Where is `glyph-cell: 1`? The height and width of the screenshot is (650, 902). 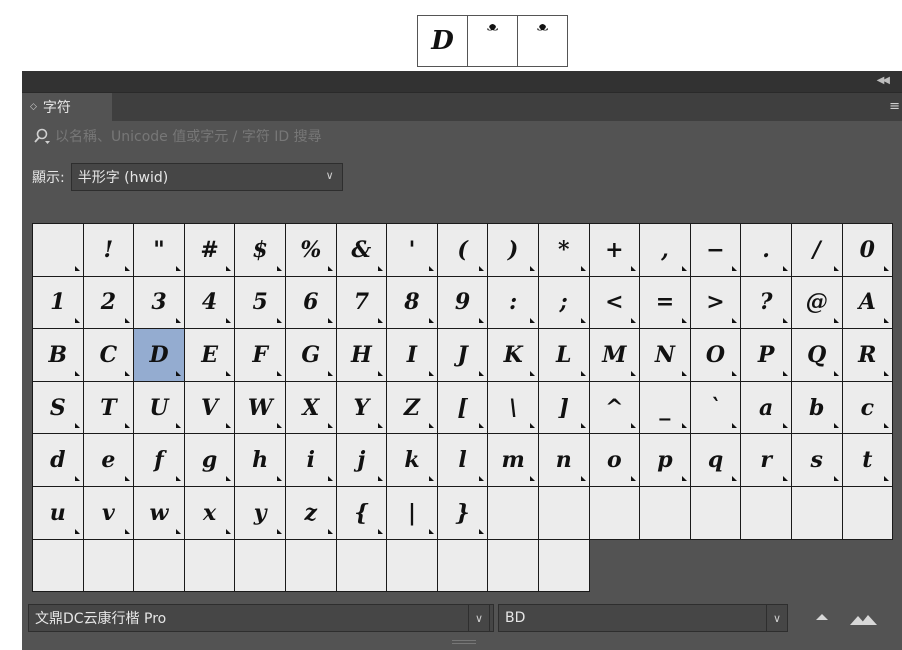 glyph-cell: 1 is located at coordinates (58, 303).